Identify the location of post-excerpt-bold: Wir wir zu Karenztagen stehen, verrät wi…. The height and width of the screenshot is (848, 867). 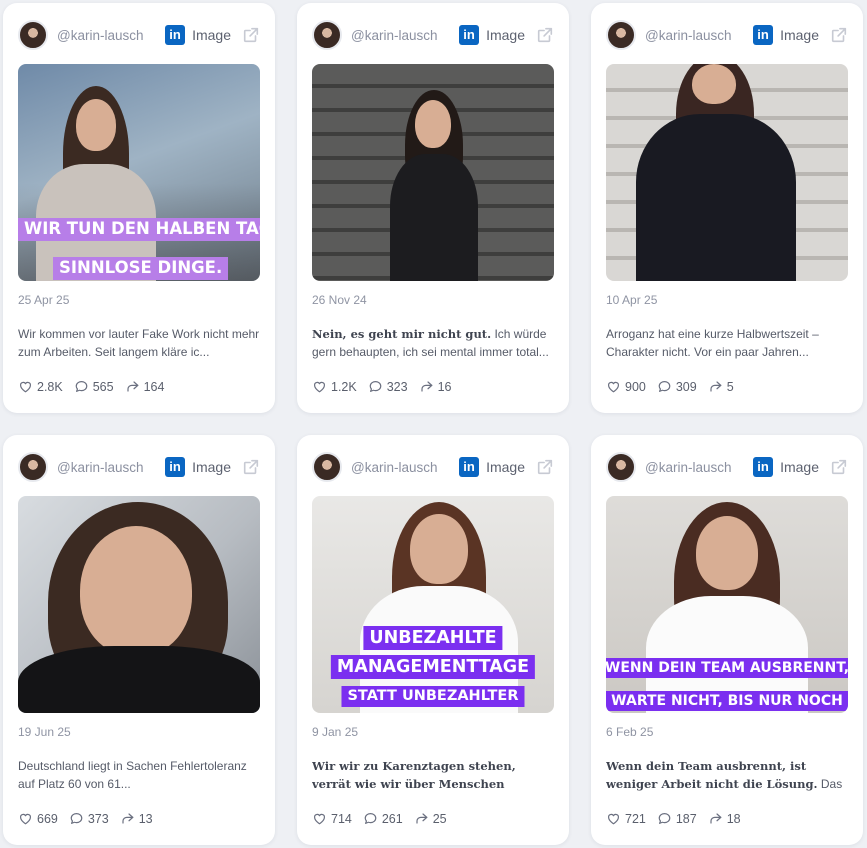
(414, 775).